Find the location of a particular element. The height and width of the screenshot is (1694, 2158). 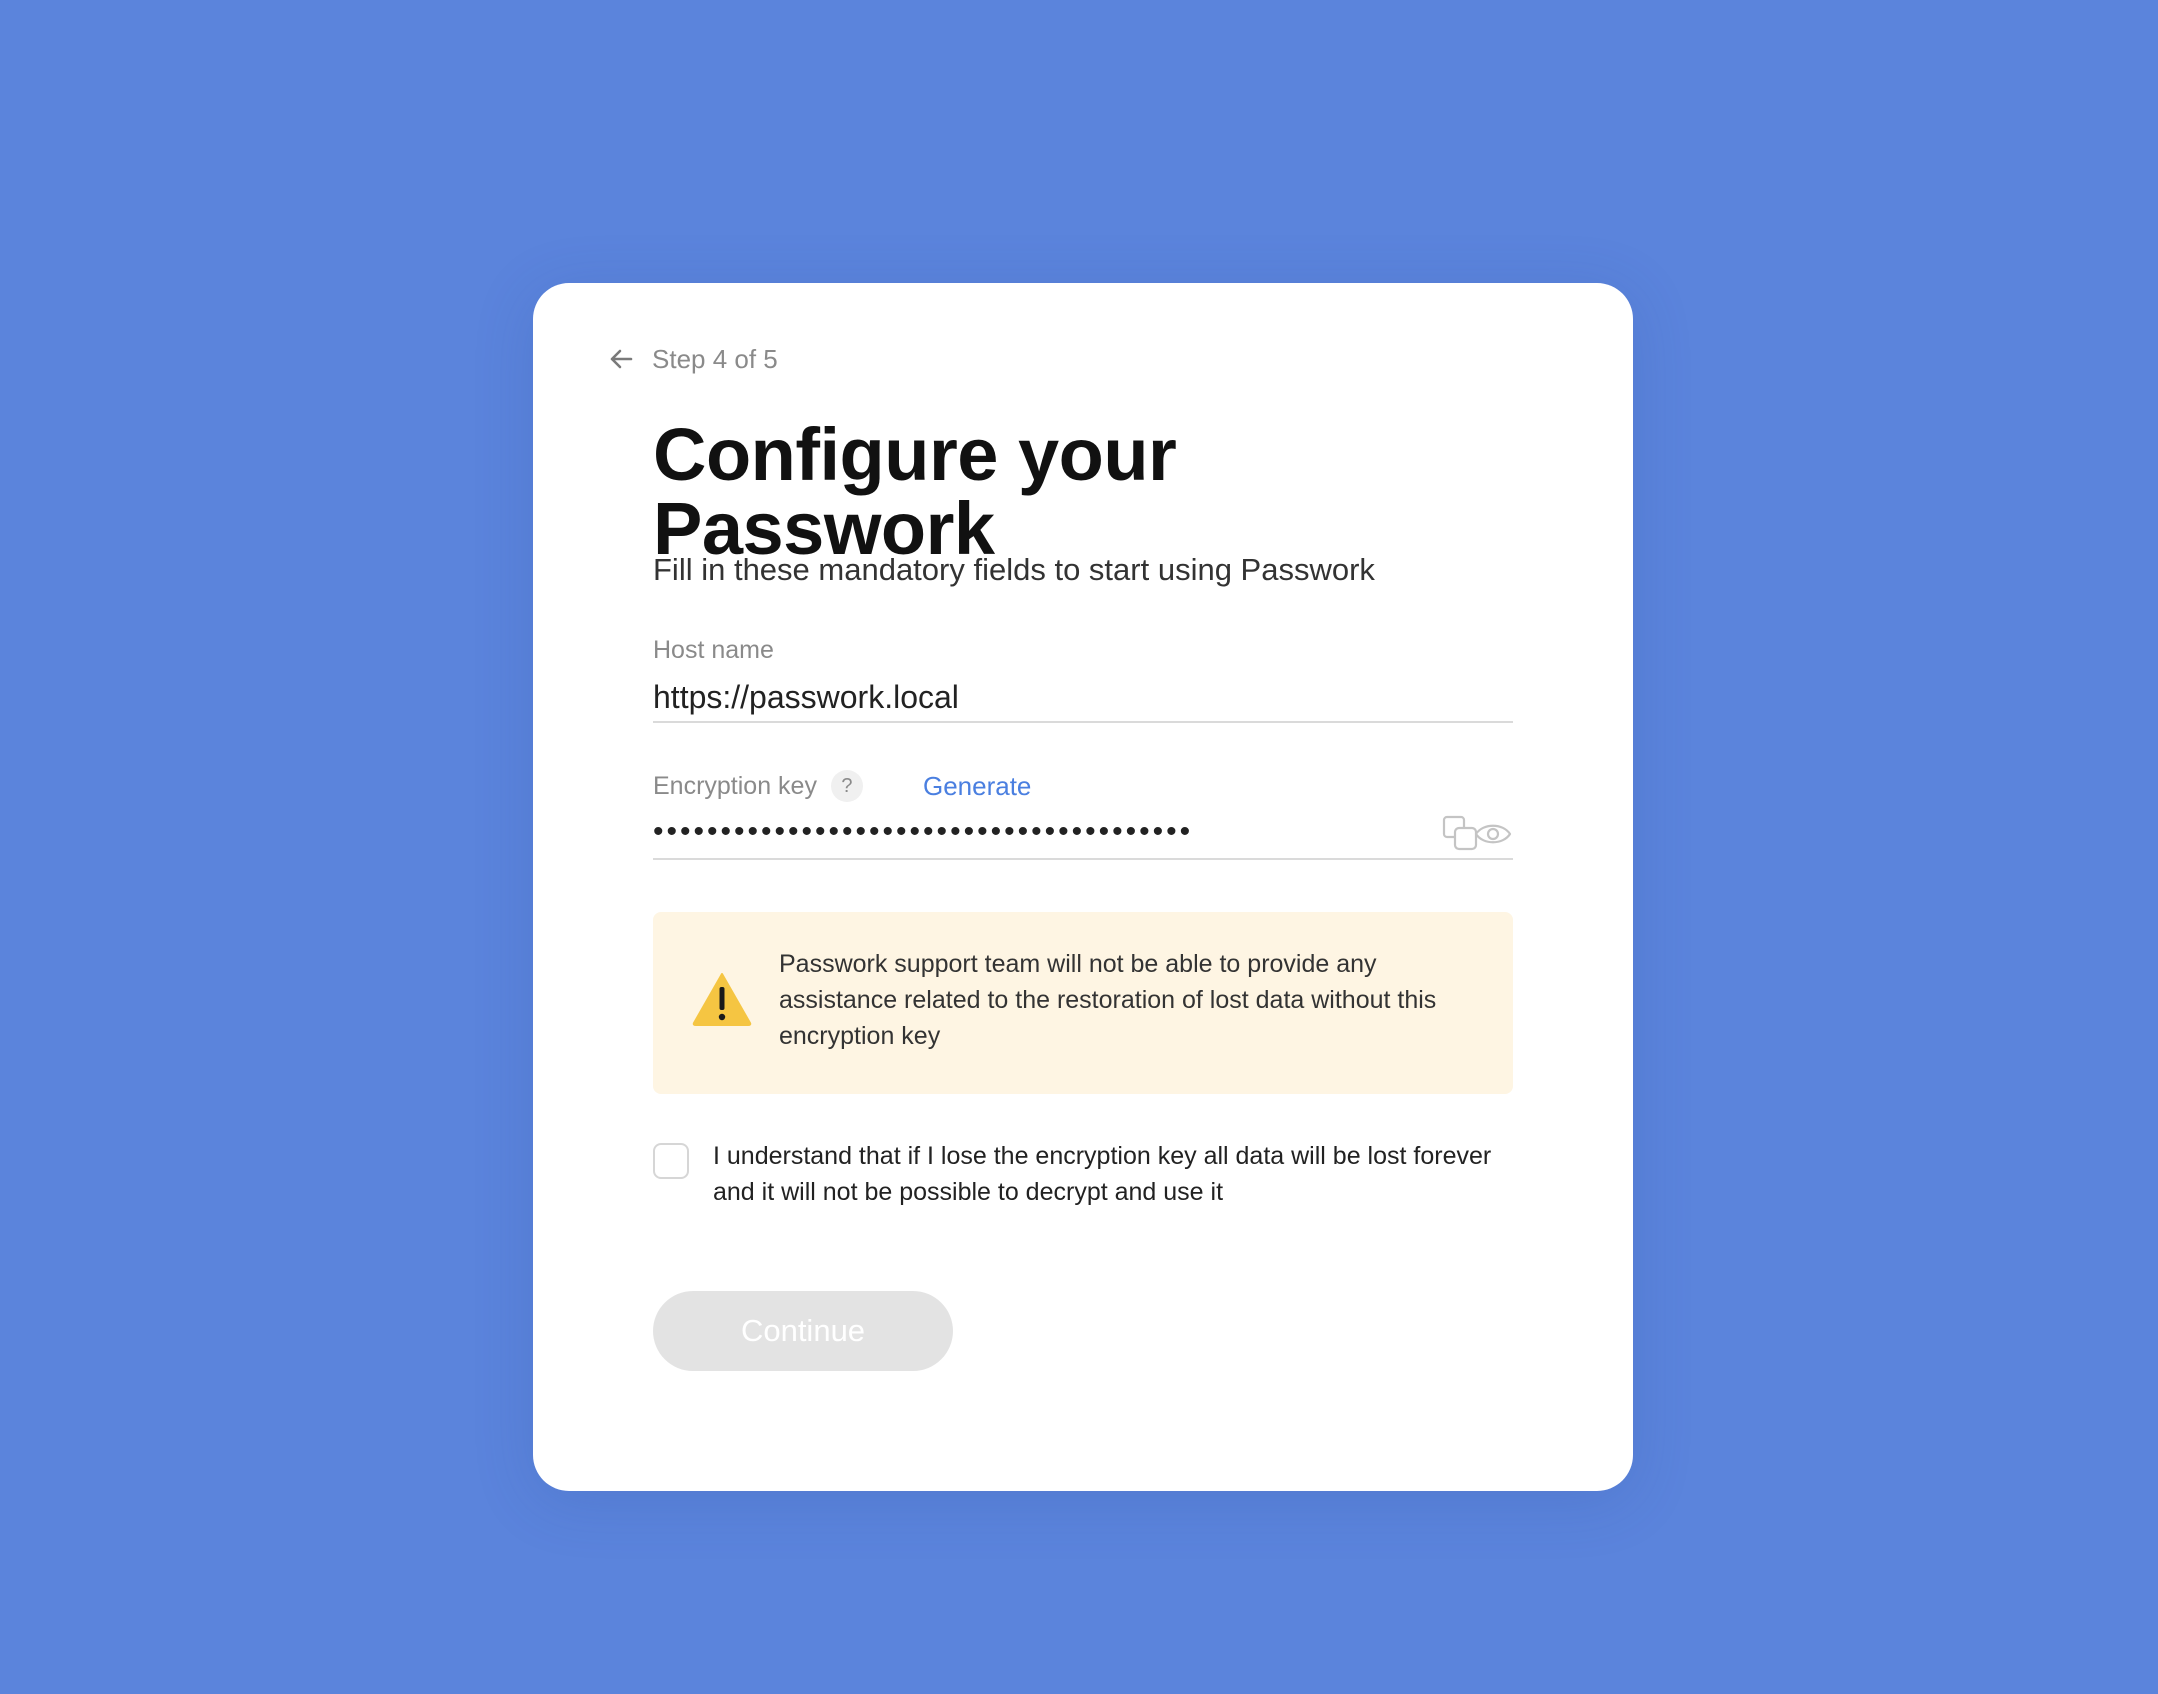

page-title: Configure your Passwork is located at coordinates (915, 491).